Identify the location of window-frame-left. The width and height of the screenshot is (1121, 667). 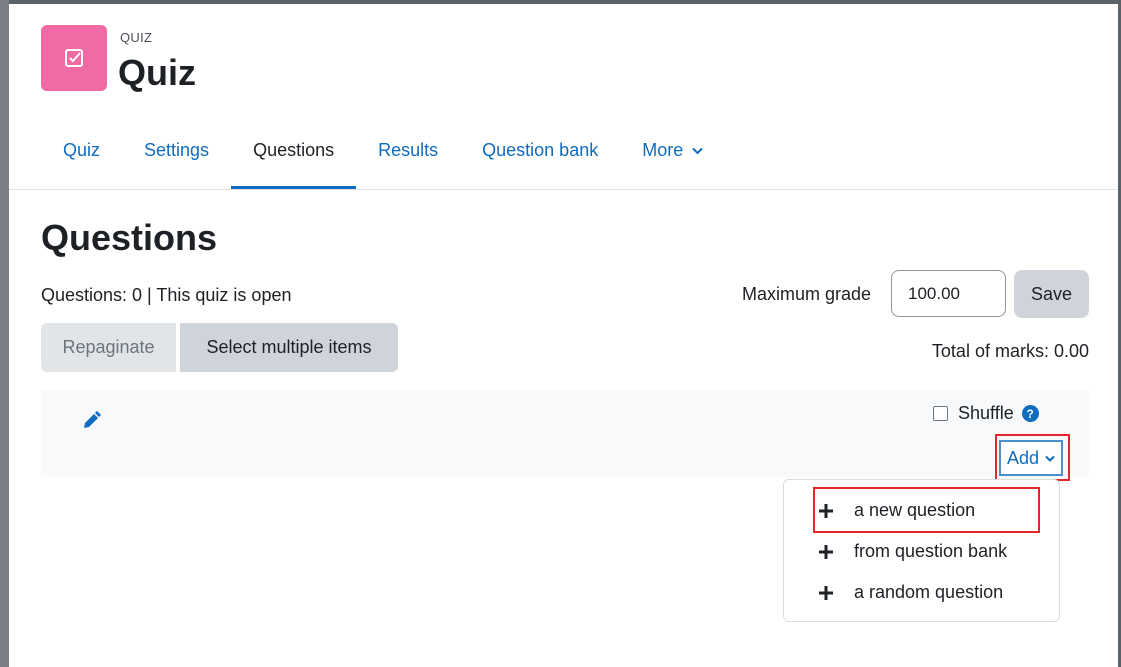
(4, 333).